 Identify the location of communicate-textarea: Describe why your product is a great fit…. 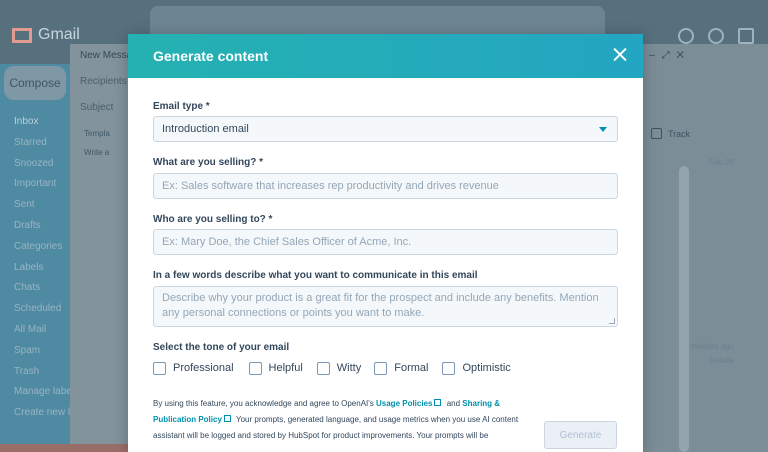
(385, 306).